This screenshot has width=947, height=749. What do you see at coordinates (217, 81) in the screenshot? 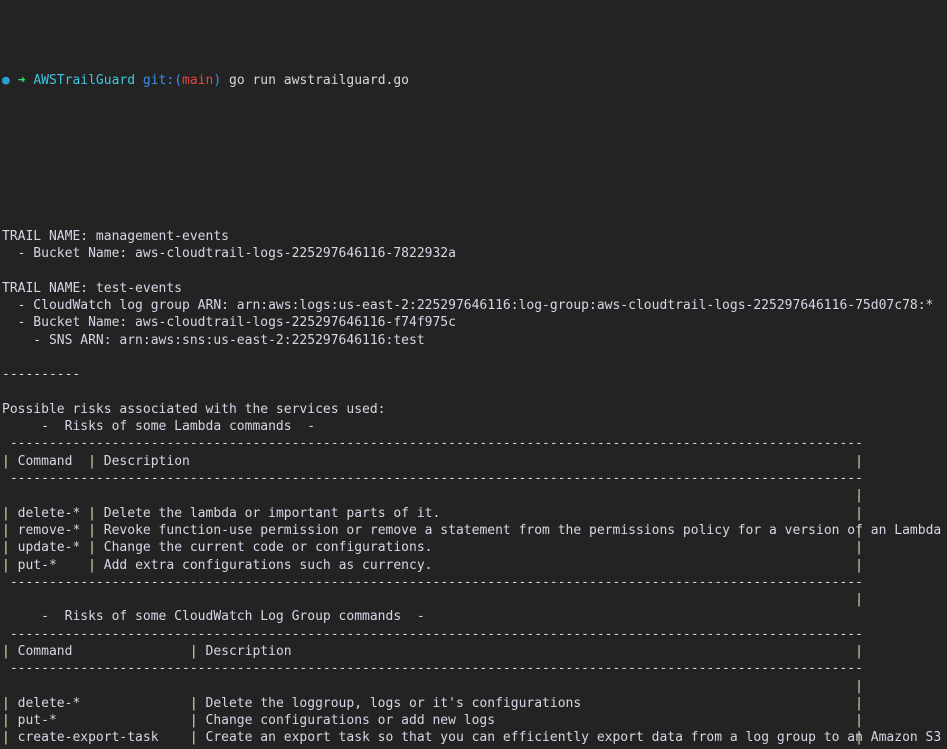
I see `prompt-git-suffix: )` at bounding box center [217, 81].